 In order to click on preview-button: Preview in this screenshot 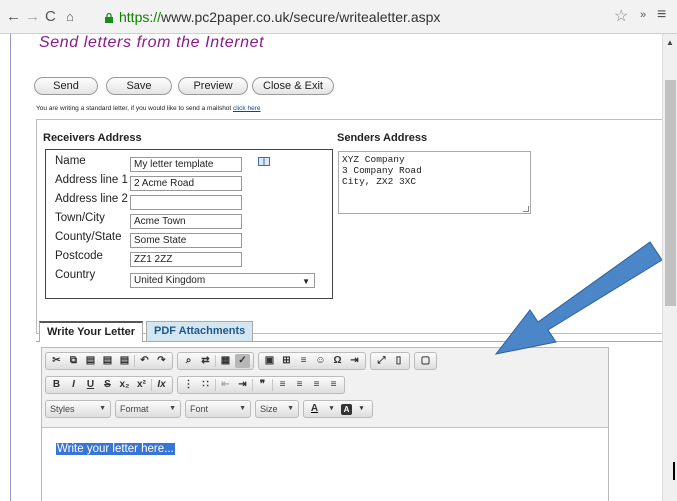, I will do `click(213, 86)`.